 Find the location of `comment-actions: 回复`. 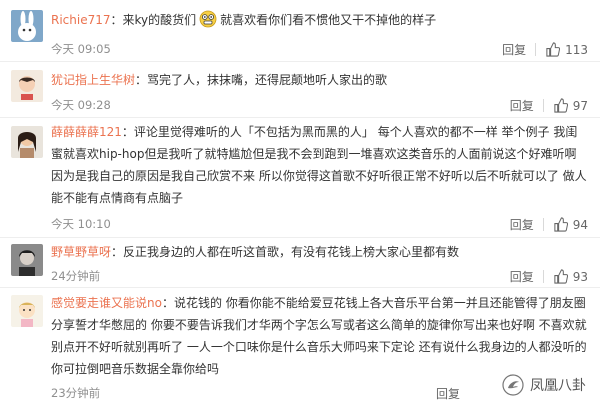

comment-actions: 回复 is located at coordinates (448, 393).